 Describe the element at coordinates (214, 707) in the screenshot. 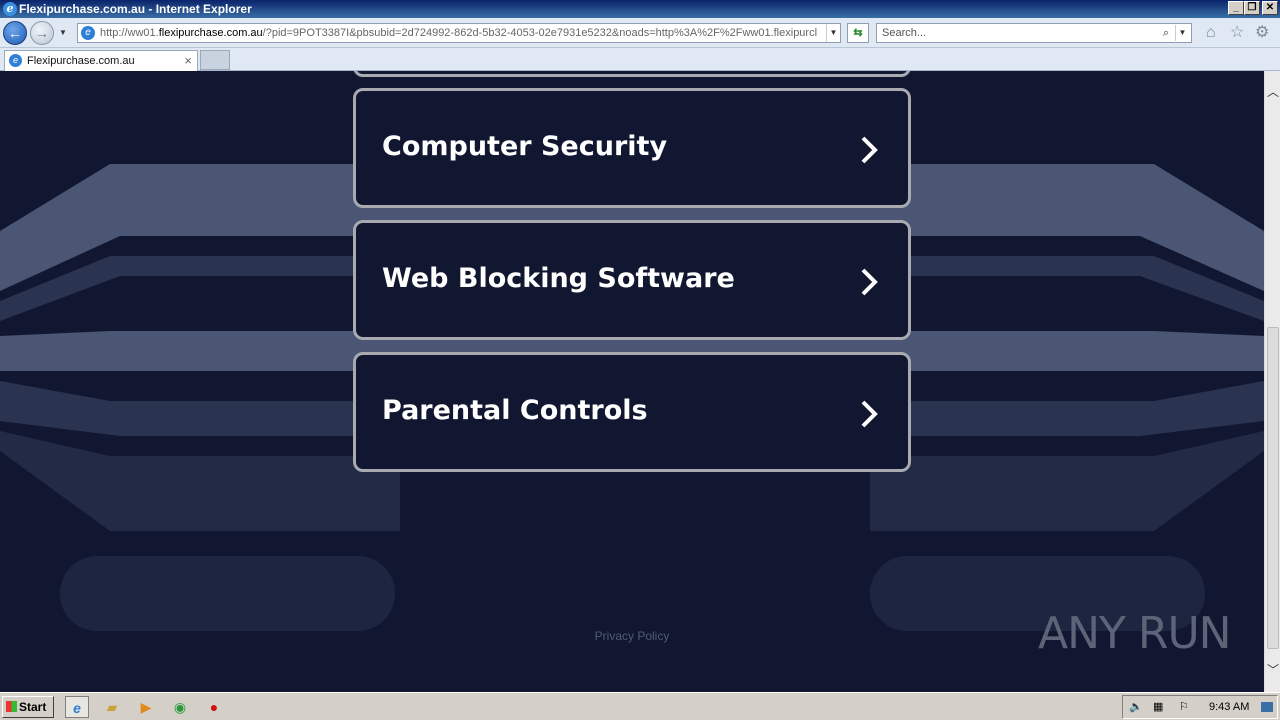

I see `taskbar-stop-icon: ●` at that location.